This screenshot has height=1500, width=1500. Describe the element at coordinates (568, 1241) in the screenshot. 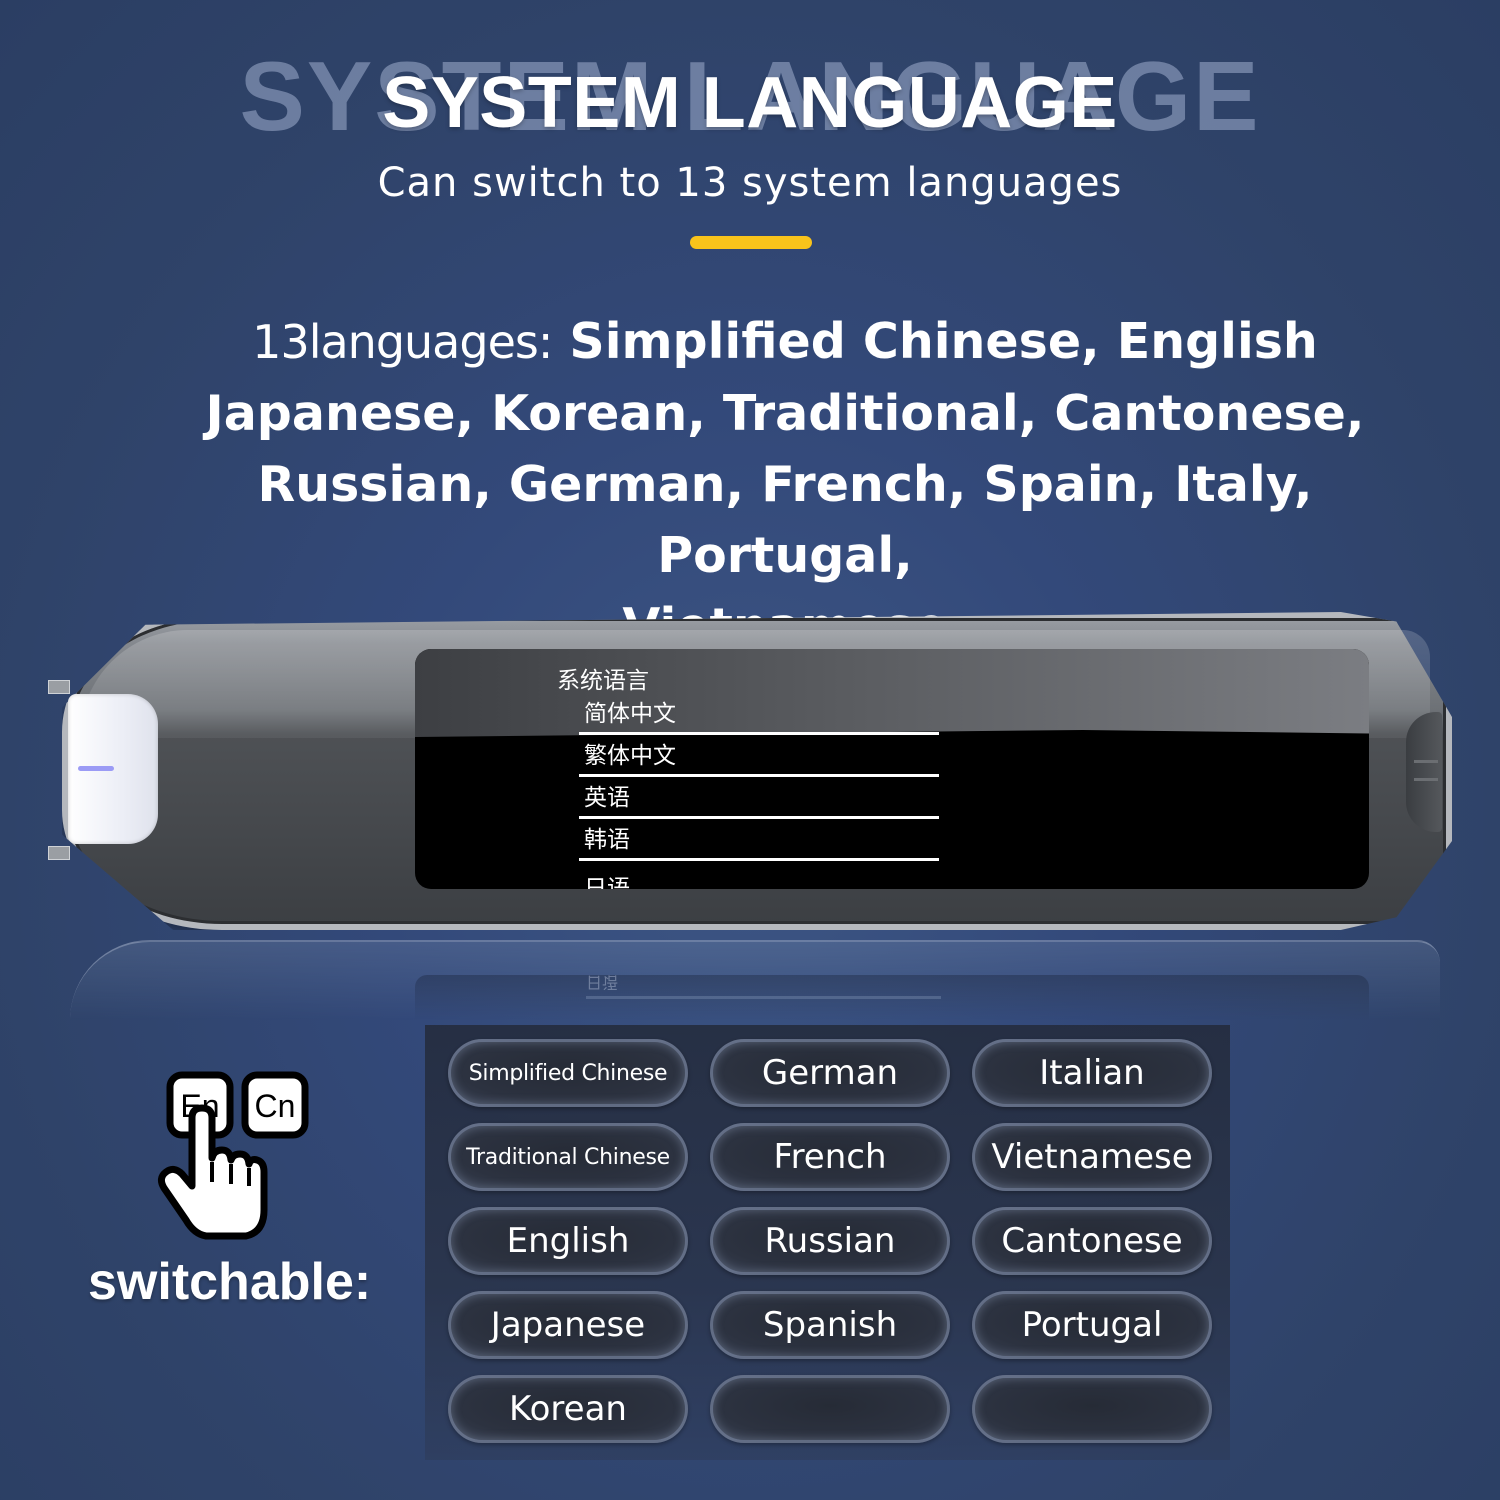

I see `language-option-english: English` at that location.